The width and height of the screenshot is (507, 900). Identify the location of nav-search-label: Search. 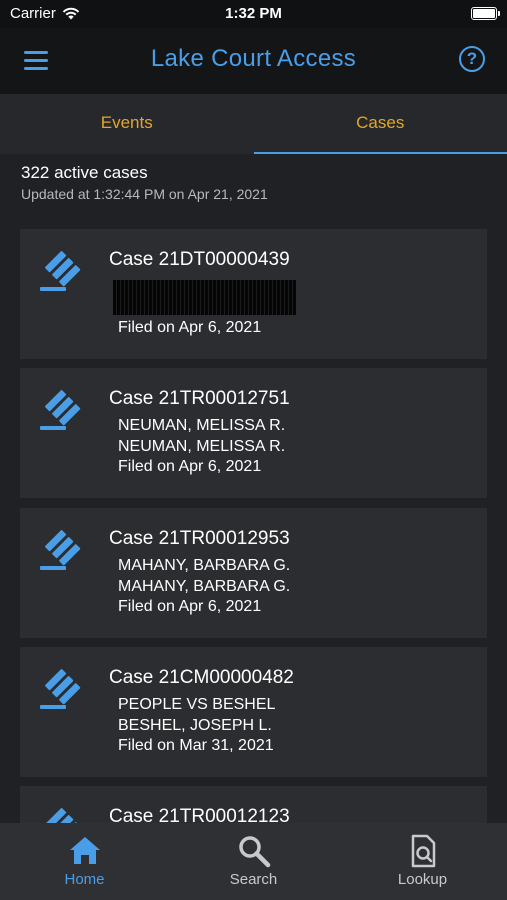
(253, 879).